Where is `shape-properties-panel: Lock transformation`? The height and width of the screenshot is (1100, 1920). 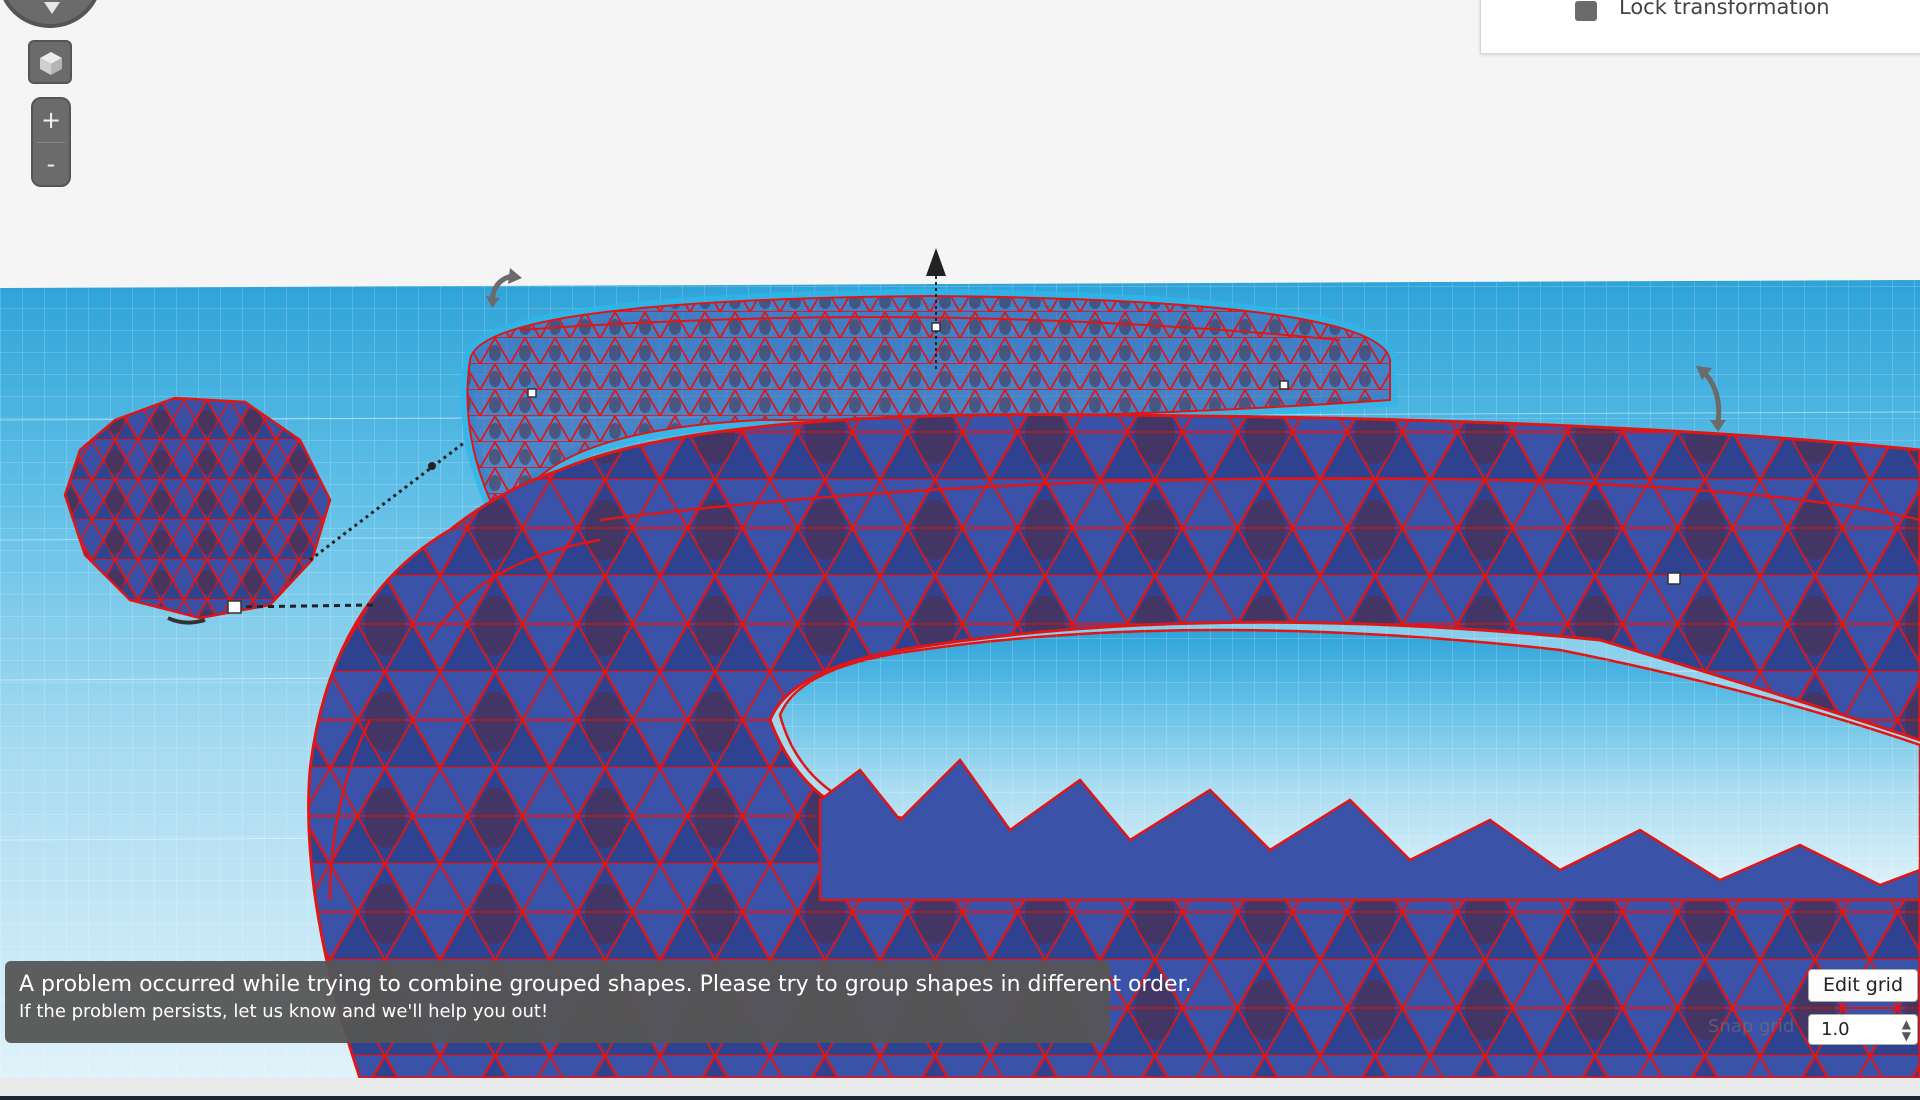 shape-properties-panel: Lock transformation is located at coordinates (1700, 27).